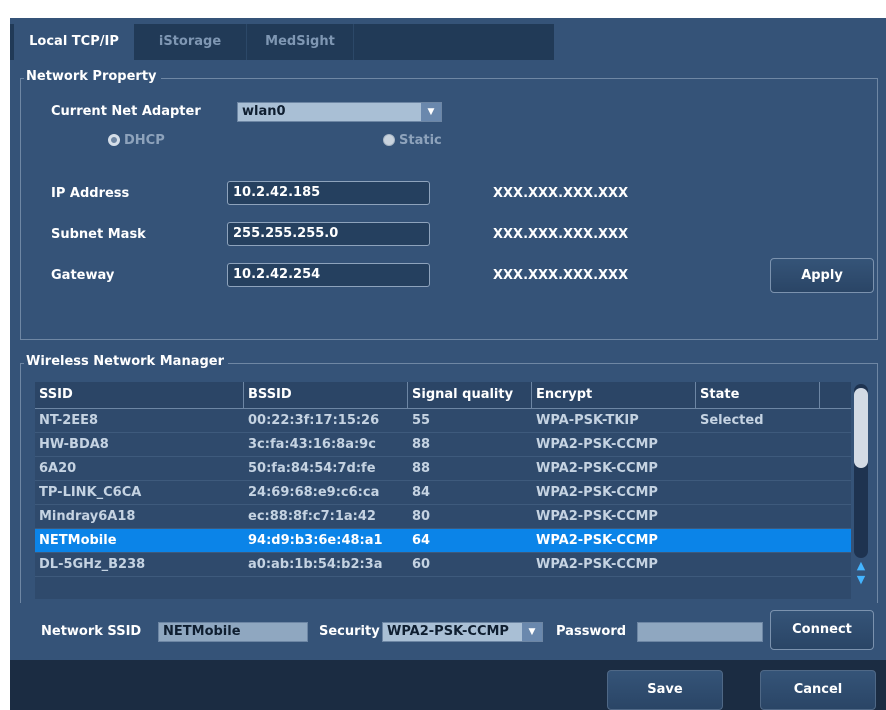 The image size is (886, 710). Describe the element at coordinates (861, 580) in the screenshot. I see `arrow-down-icon: ▼` at that location.